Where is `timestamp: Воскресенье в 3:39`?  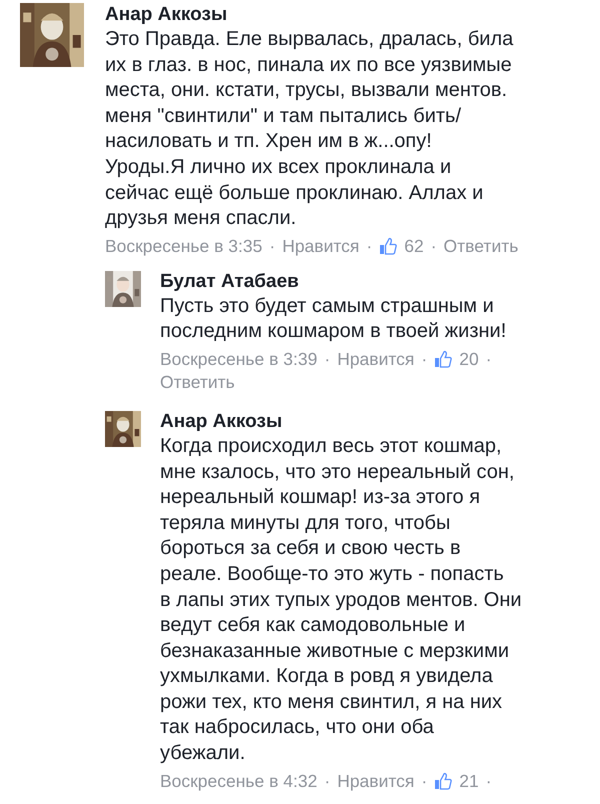 timestamp: Воскресенье в 3:39 is located at coordinates (239, 359).